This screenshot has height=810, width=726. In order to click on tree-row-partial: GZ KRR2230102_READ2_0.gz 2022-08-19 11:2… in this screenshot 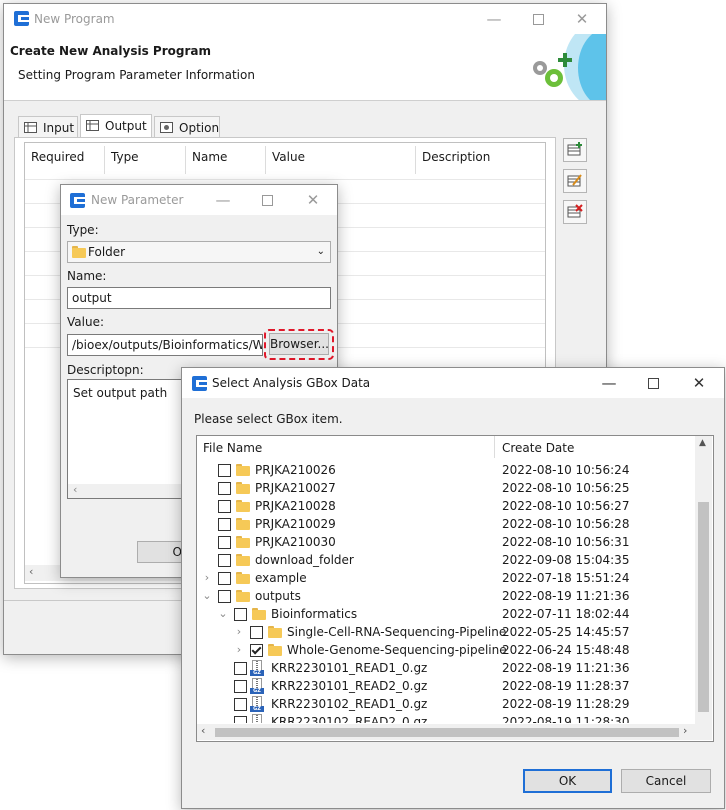, I will do `click(480, 718)`.